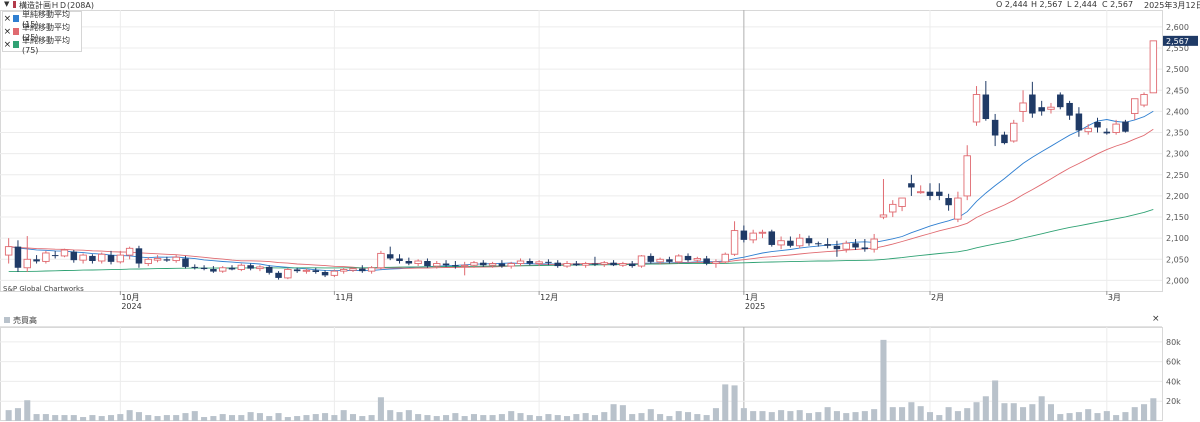 This screenshot has width=1200, height=422. What do you see at coordinates (1177, 238) in the screenshot?
I see `price-y-tick-label: 2,100` at bounding box center [1177, 238].